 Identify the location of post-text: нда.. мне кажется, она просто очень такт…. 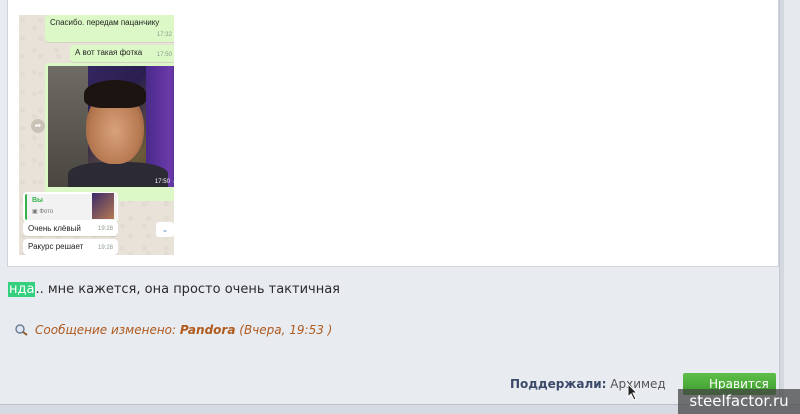
(174, 289).